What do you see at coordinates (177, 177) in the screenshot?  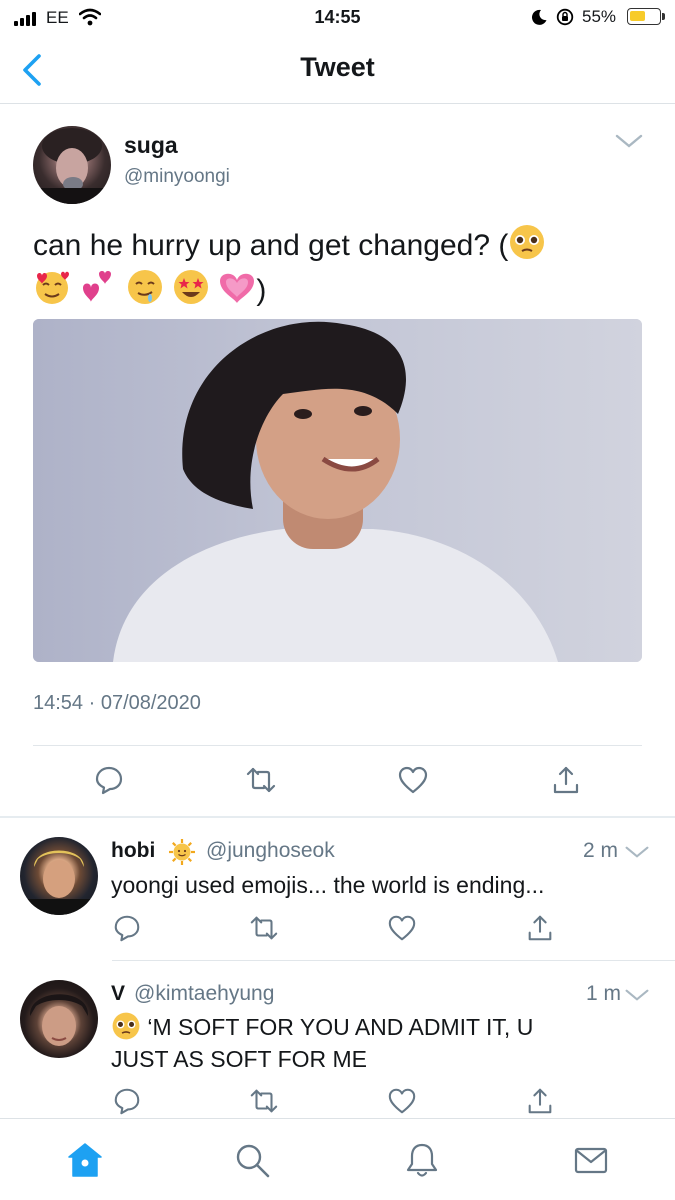 I see `author-handle: @minyoongi` at bounding box center [177, 177].